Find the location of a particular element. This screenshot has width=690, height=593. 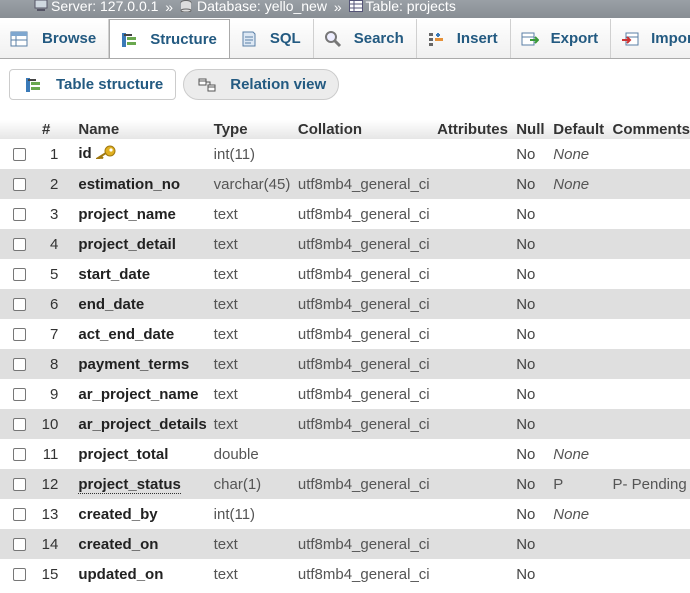

table-row: 5 start_date text utf8mb4_general_ci No is located at coordinates (345, 274).